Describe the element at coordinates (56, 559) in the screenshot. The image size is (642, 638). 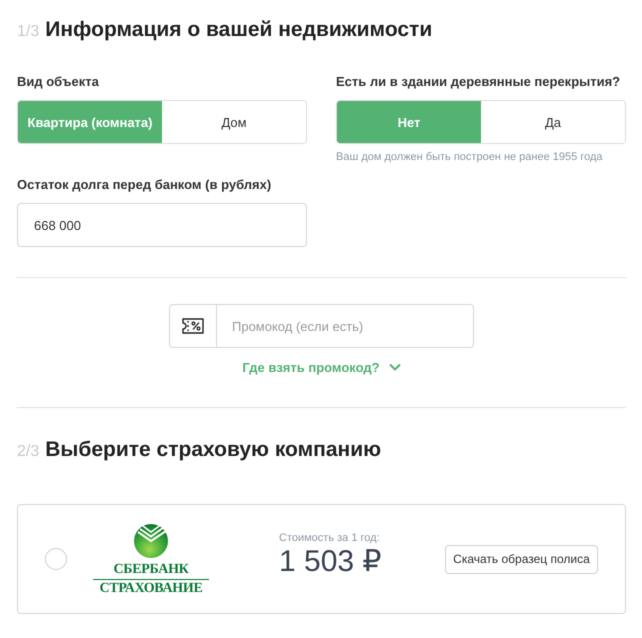
I see `radio-button` at that location.